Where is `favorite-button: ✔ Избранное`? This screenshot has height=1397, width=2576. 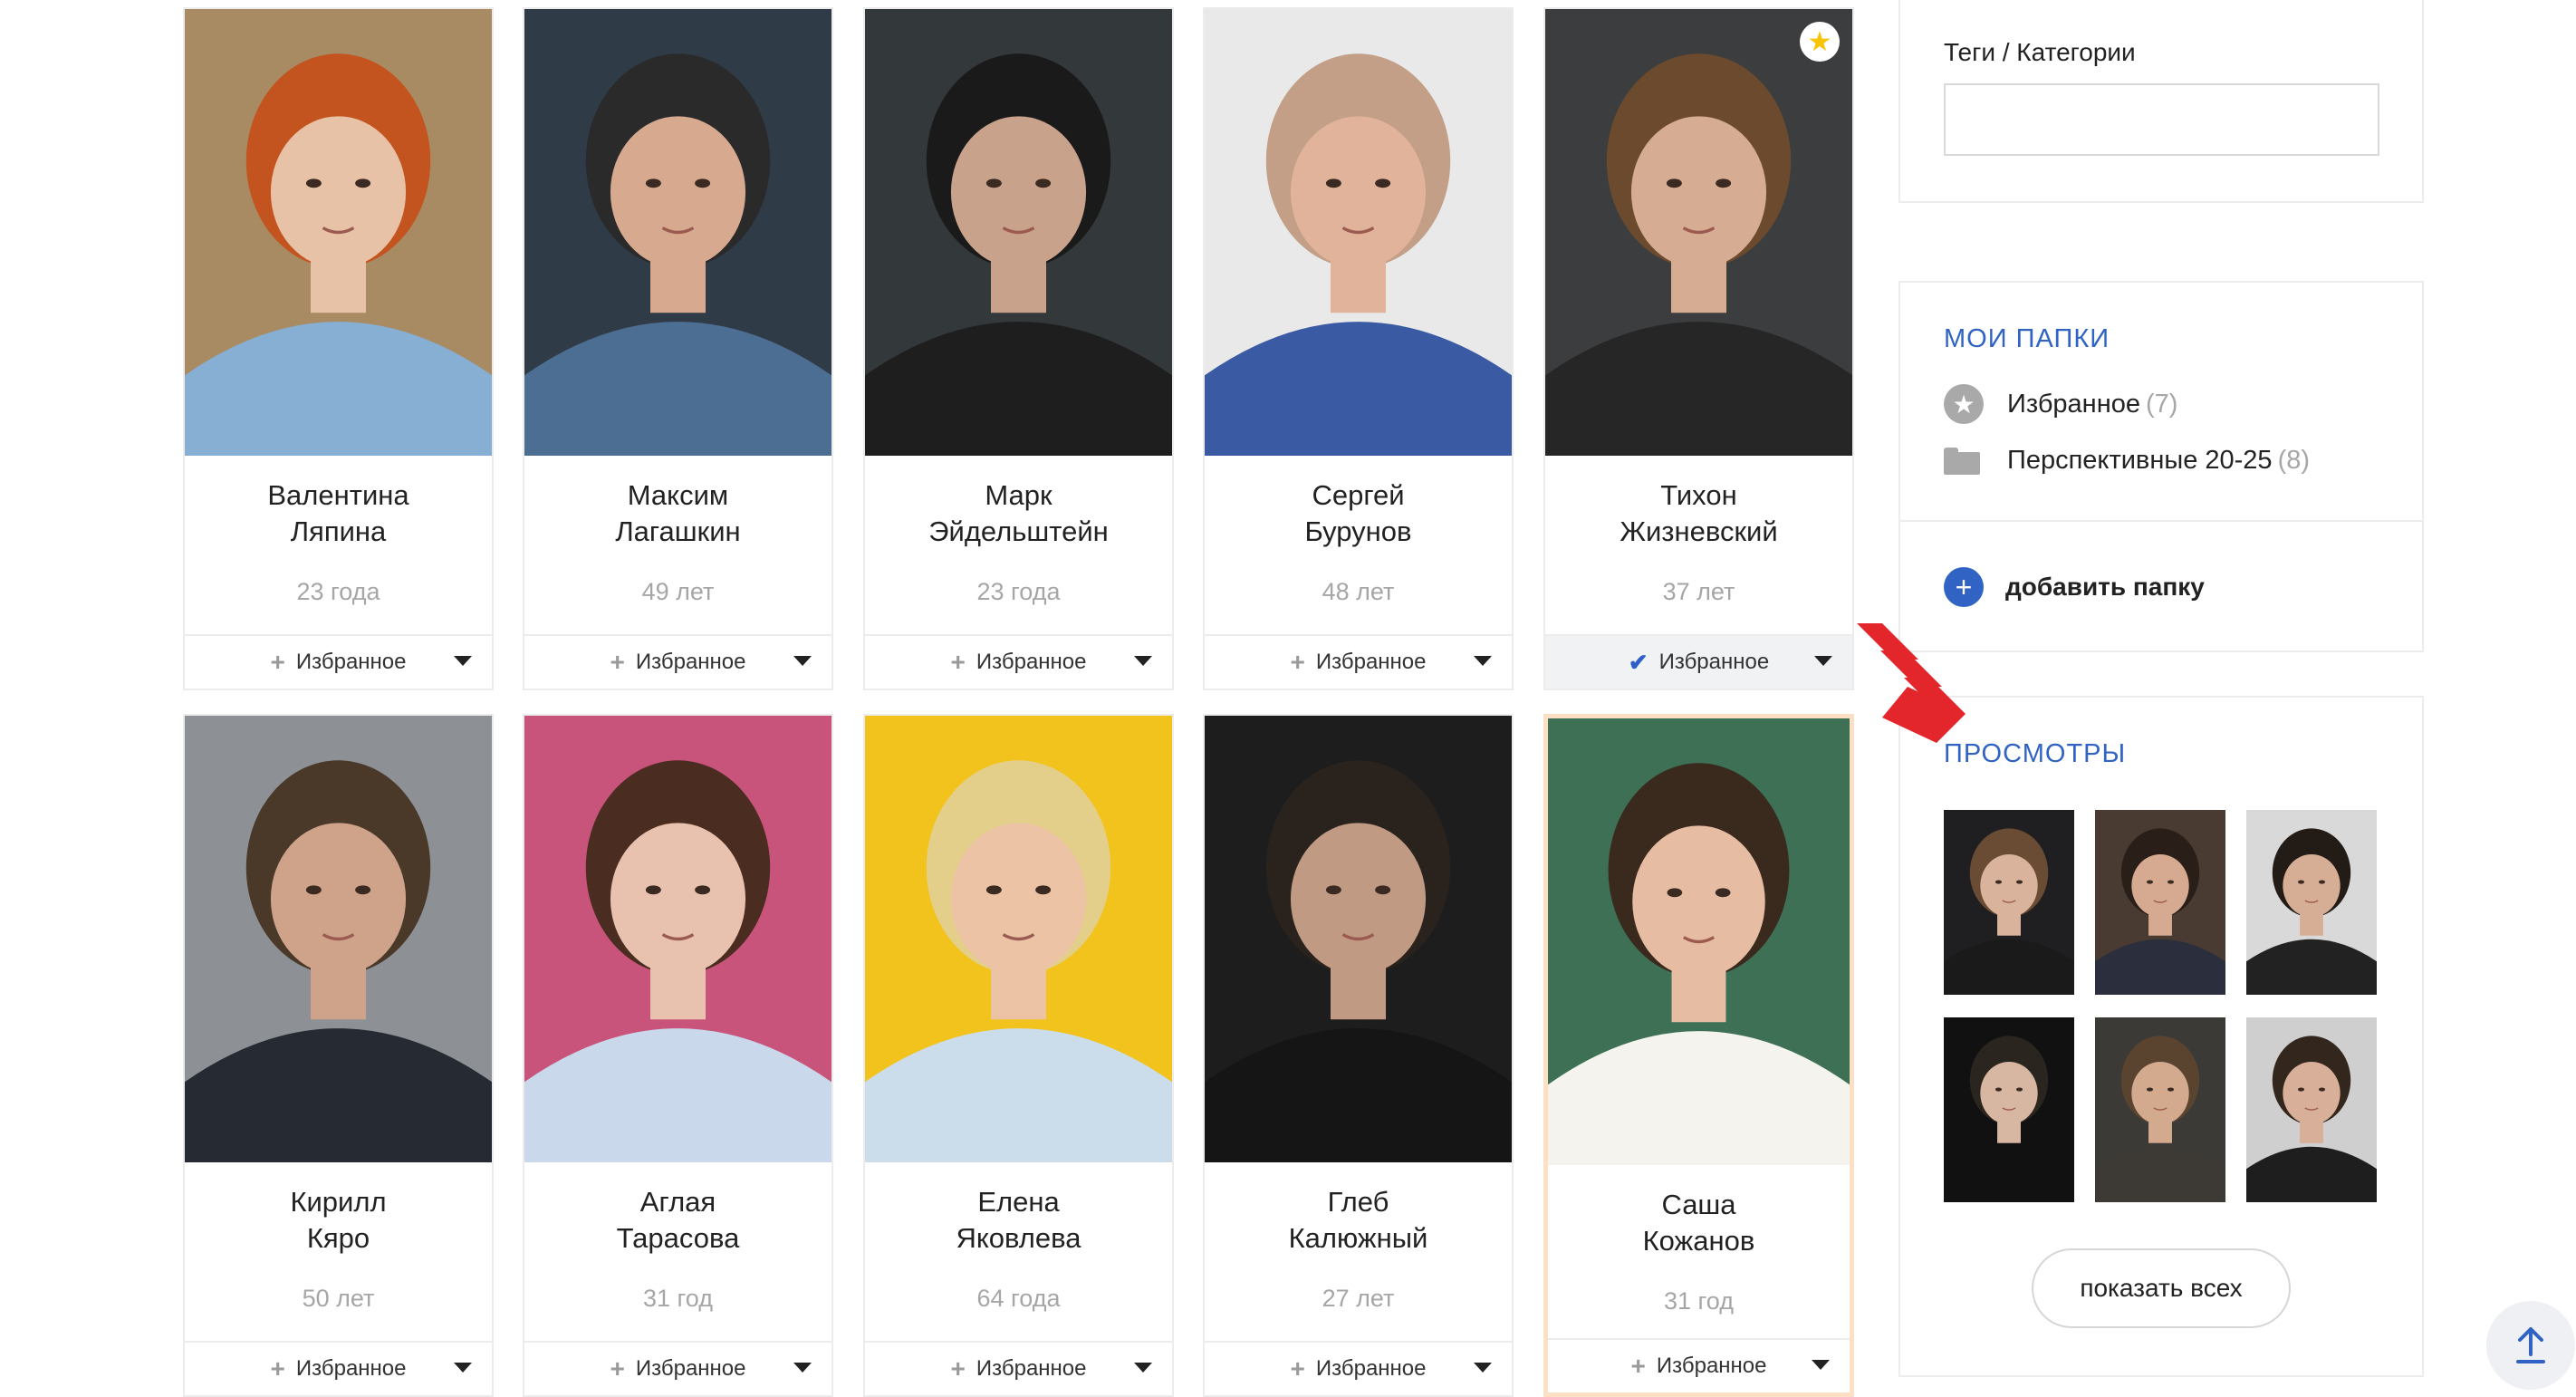
favorite-button: ✔ Избранное is located at coordinates (1698, 661).